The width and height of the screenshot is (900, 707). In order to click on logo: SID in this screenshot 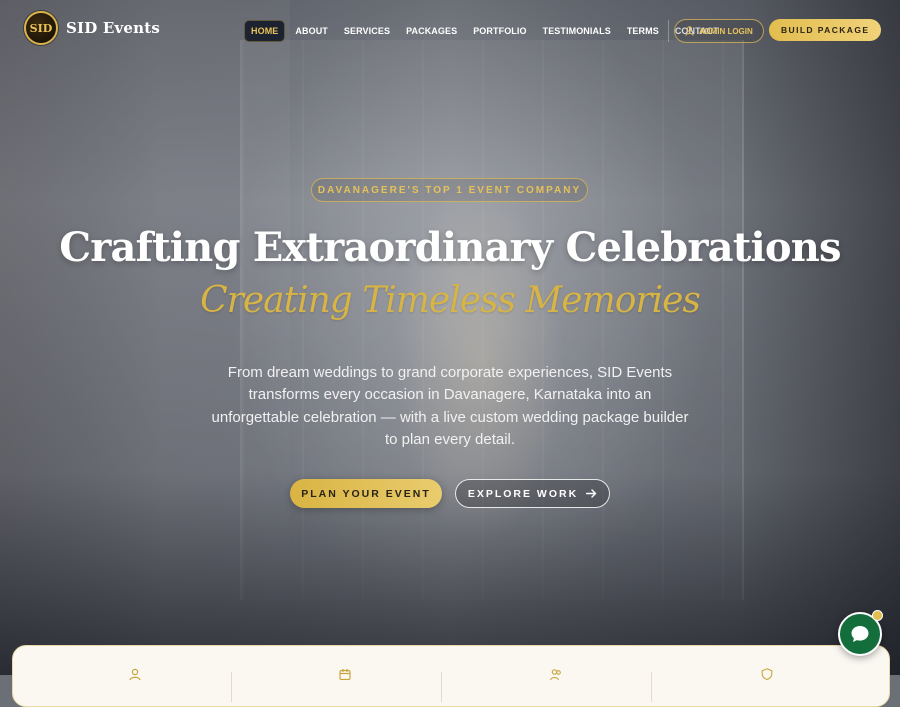, I will do `click(41, 28)`.